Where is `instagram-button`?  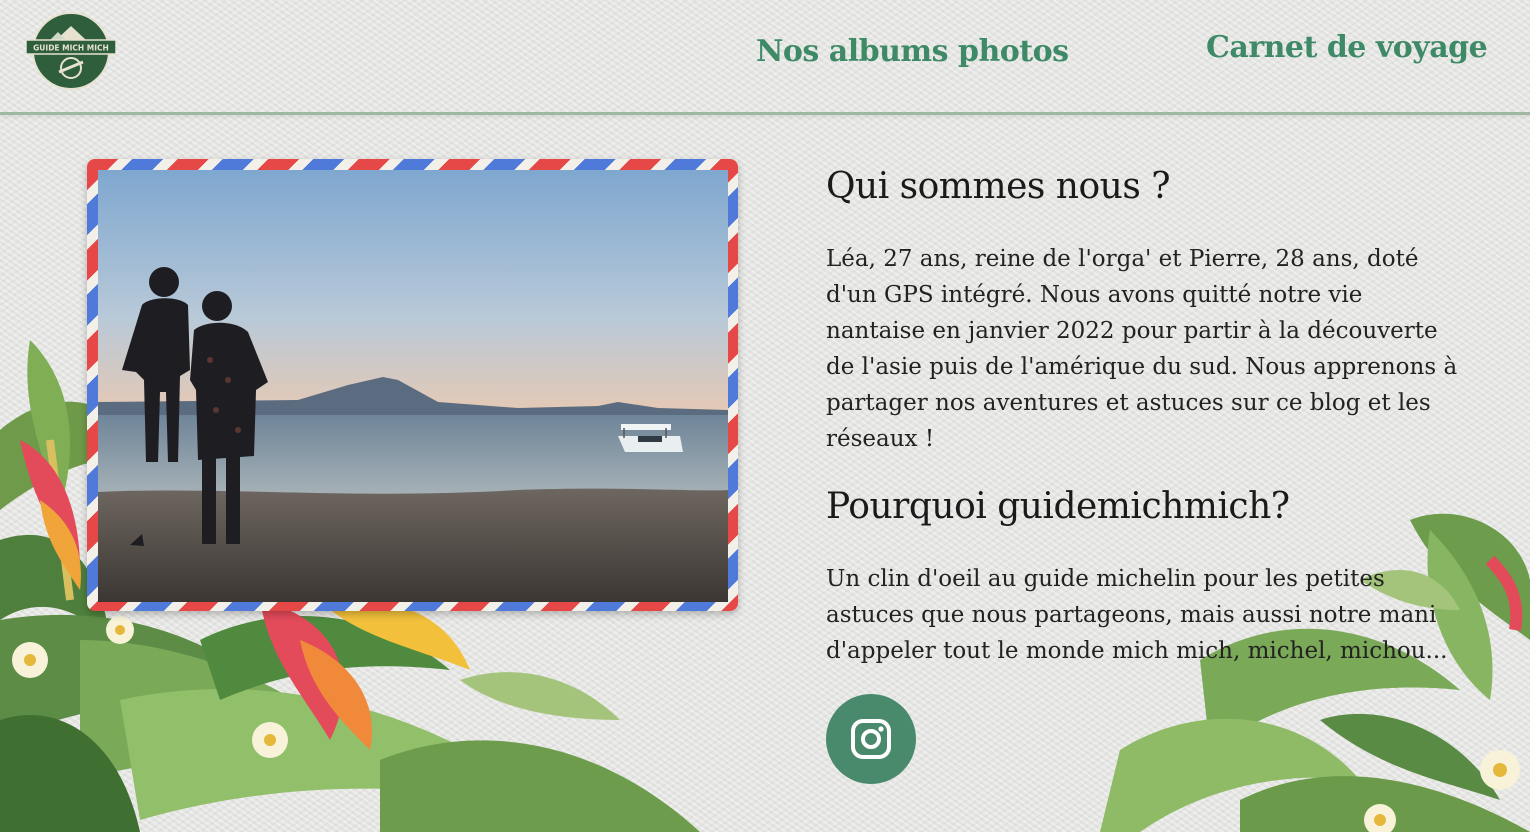 instagram-button is located at coordinates (871, 739).